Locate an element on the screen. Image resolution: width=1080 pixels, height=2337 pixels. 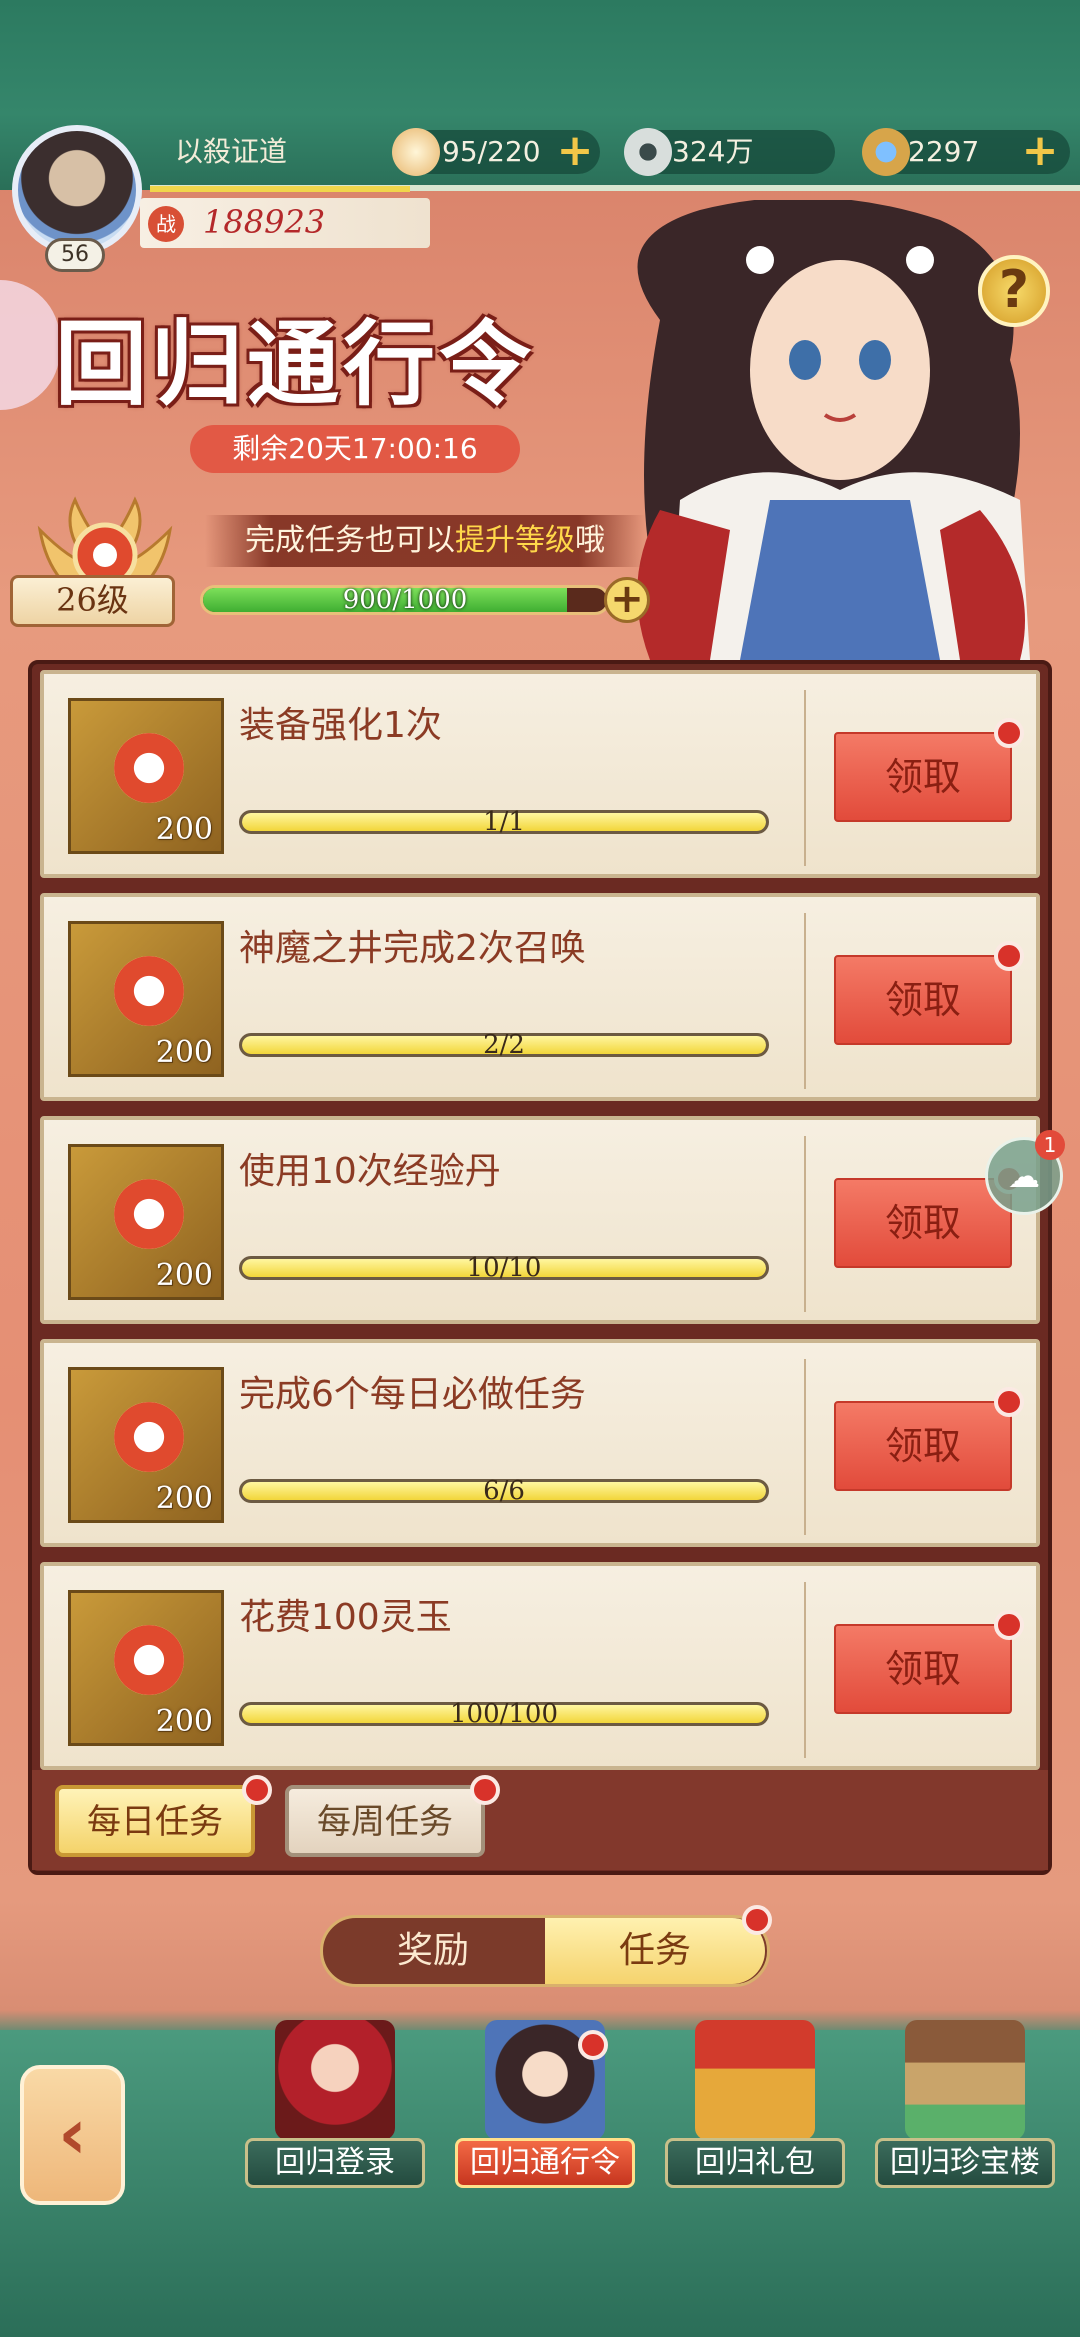
gift-chest-icon is located at coordinates (755, 2080).